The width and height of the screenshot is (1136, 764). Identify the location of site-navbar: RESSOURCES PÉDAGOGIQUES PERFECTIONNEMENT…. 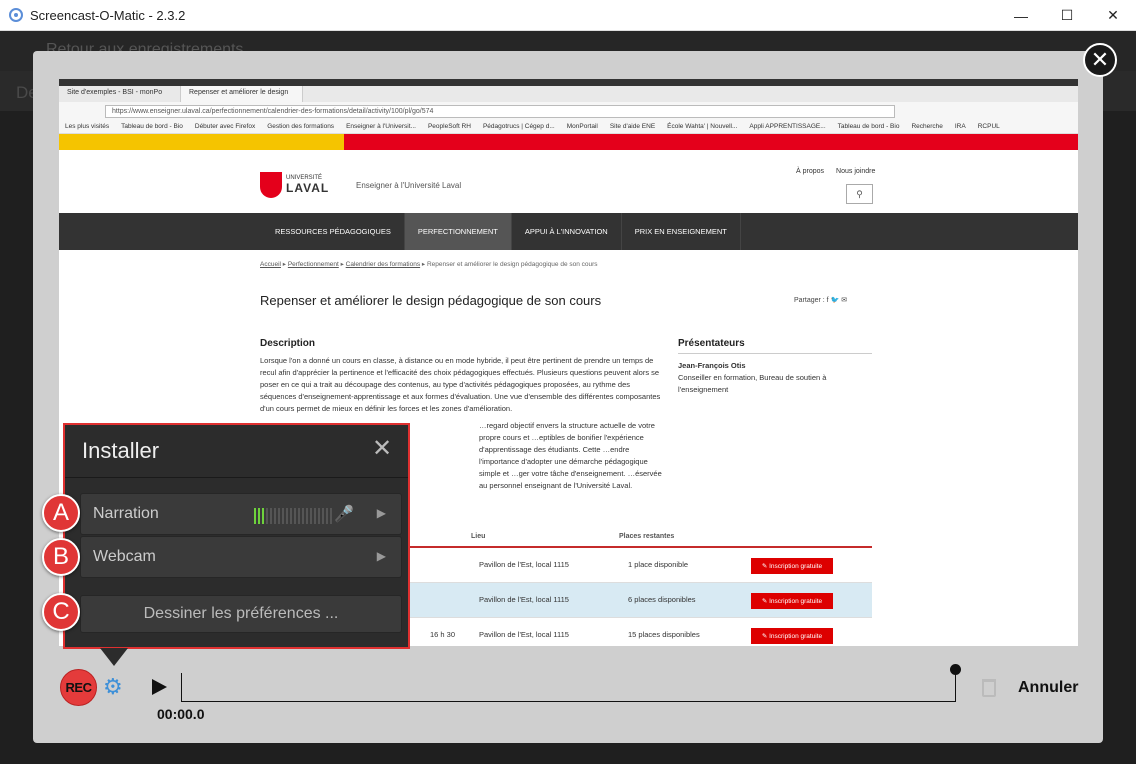
(568, 231).